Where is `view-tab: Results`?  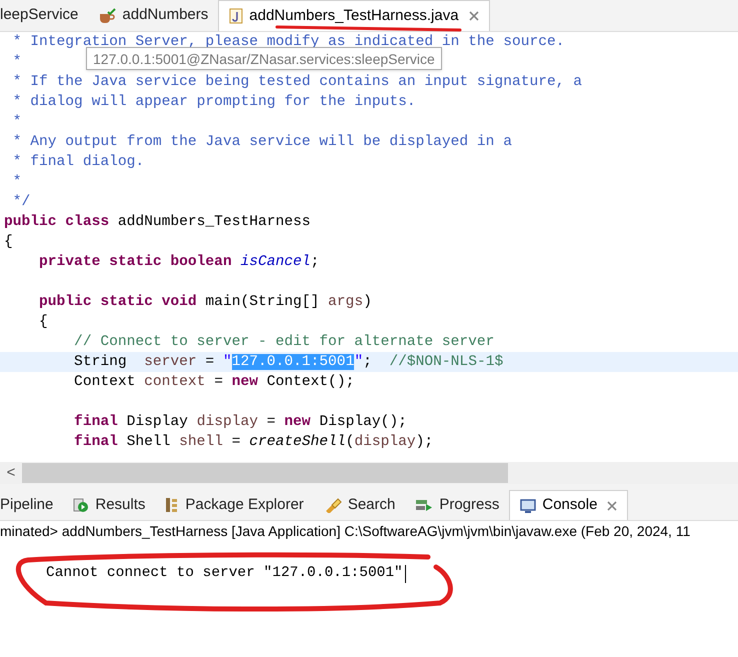
view-tab: Results is located at coordinates (109, 505).